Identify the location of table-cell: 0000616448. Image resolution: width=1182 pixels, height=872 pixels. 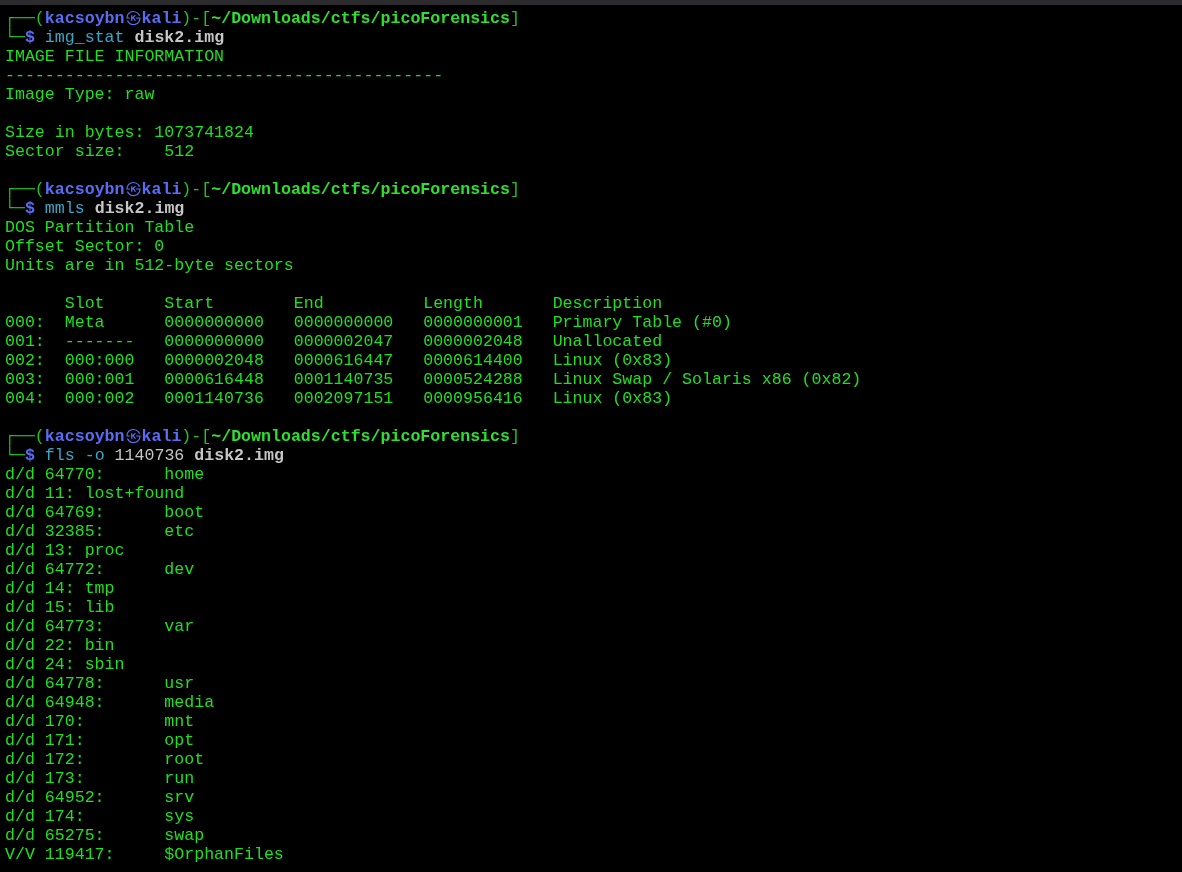
(214, 379).